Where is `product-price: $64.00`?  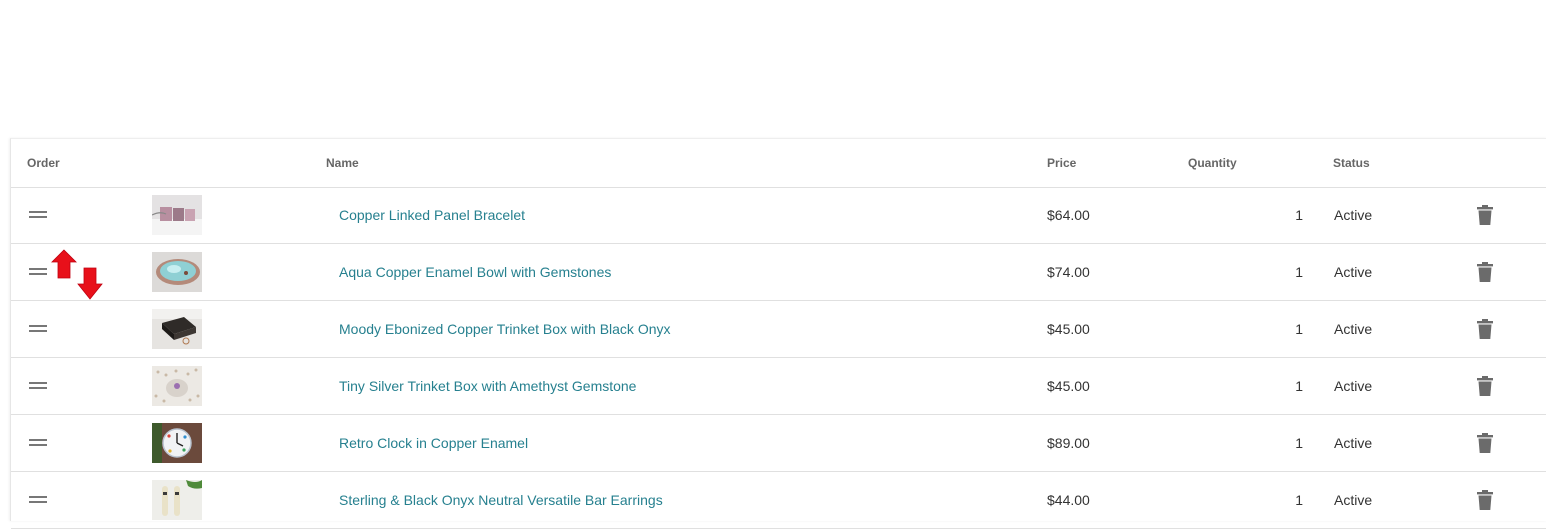 product-price: $64.00 is located at coordinates (1068, 215).